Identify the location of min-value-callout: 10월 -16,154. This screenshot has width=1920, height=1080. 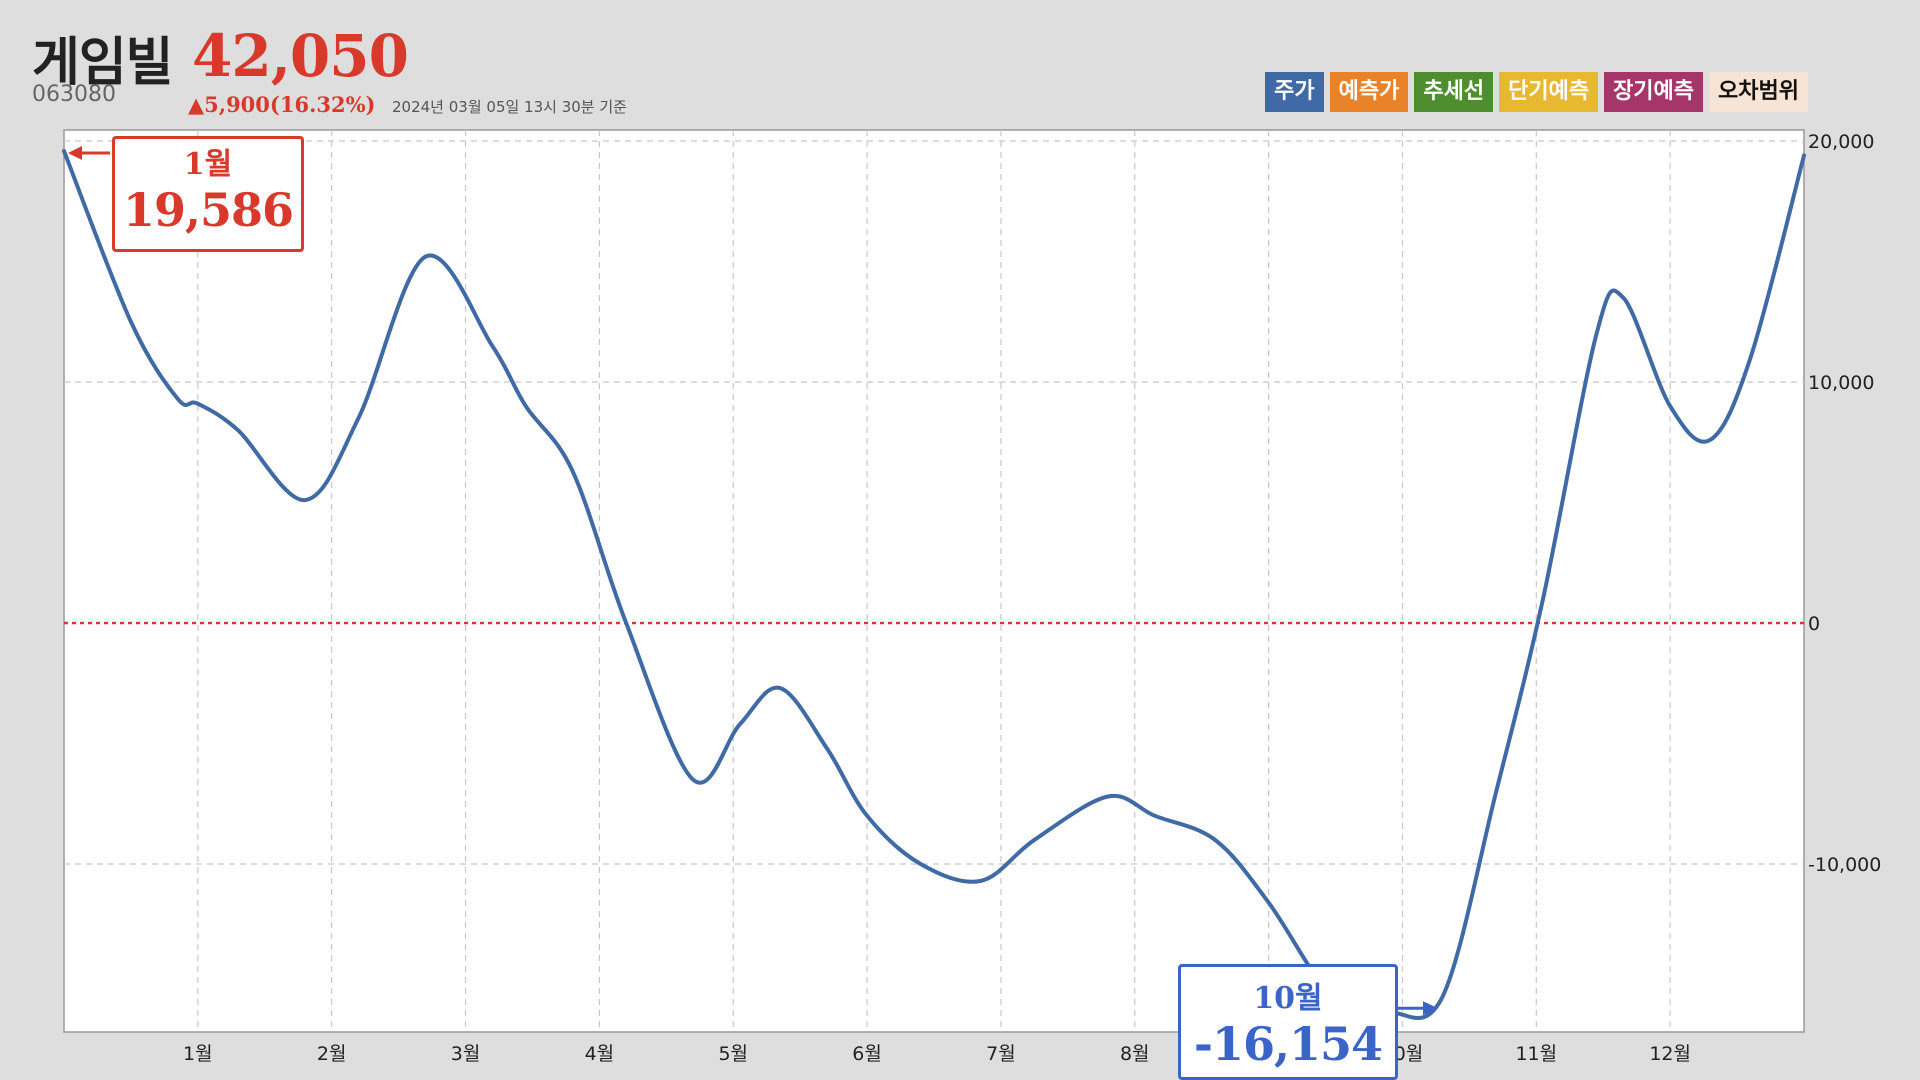
(1288, 1022).